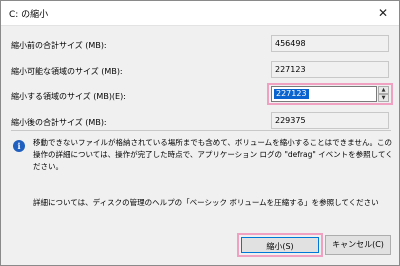 Image resolution: width=400 pixels, height=266 pixels. What do you see at coordinates (330, 69) in the screenshot?
I see `shrinkable-size-value: 227123` at bounding box center [330, 69].